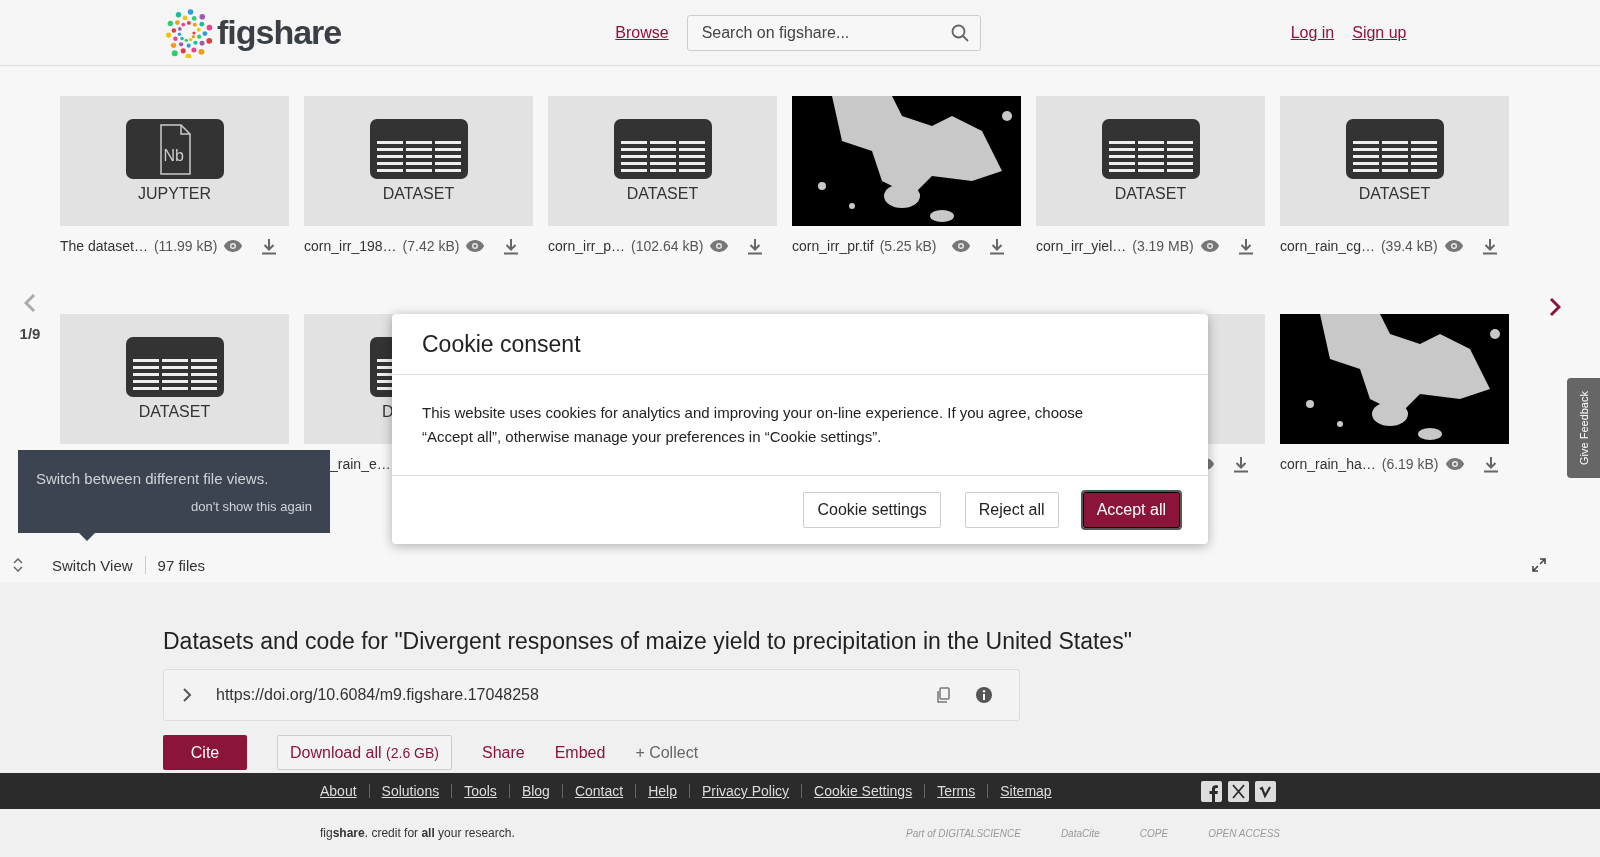 This screenshot has width=1600, height=857. What do you see at coordinates (1163, 246) in the screenshot?
I see `file-size: (3.19 MB)` at bounding box center [1163, 246].